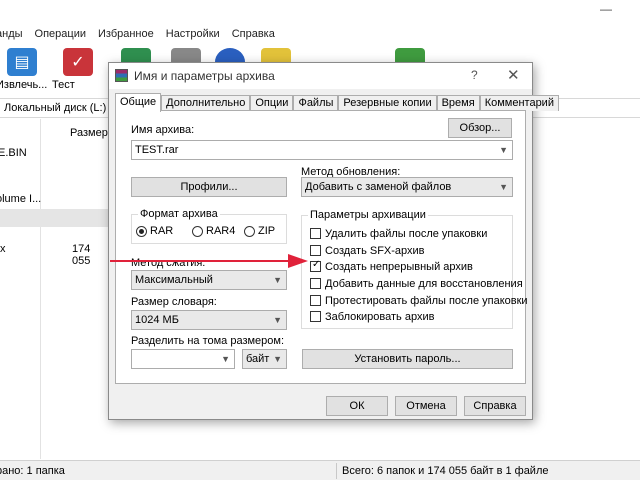 The width and height of the screenshot is (640, 480). Describe the element at coordinates (78, 62) in the screenshot. I see `test-checklist-icon: ✓` at that location.